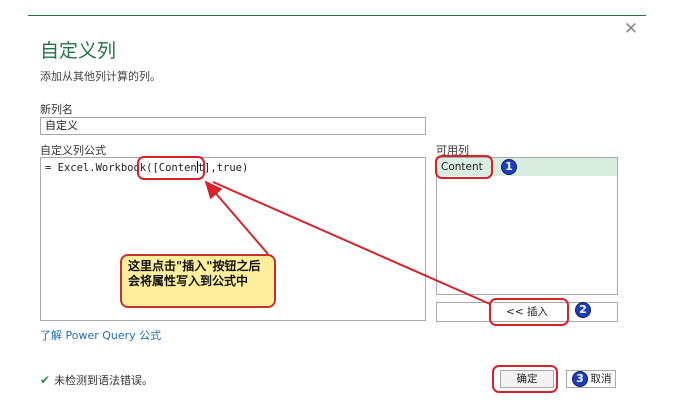 The height and width of the screenshot is (407, 675). I want to click on annotation-callout: 这里点击"插入"按钮之后会将属性写入到公式中, so click(198, 281).